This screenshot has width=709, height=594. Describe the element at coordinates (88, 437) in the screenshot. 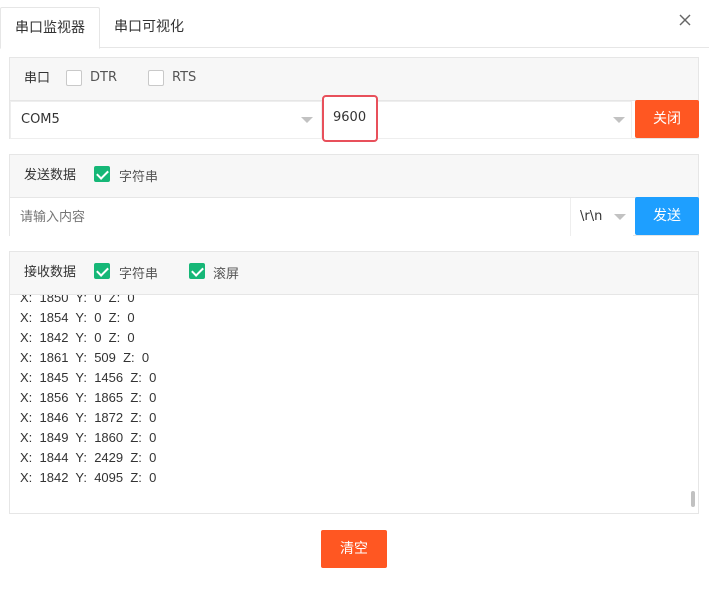

I see `log-line: X: 1849 Y: 1860 Z: 0` at that location.